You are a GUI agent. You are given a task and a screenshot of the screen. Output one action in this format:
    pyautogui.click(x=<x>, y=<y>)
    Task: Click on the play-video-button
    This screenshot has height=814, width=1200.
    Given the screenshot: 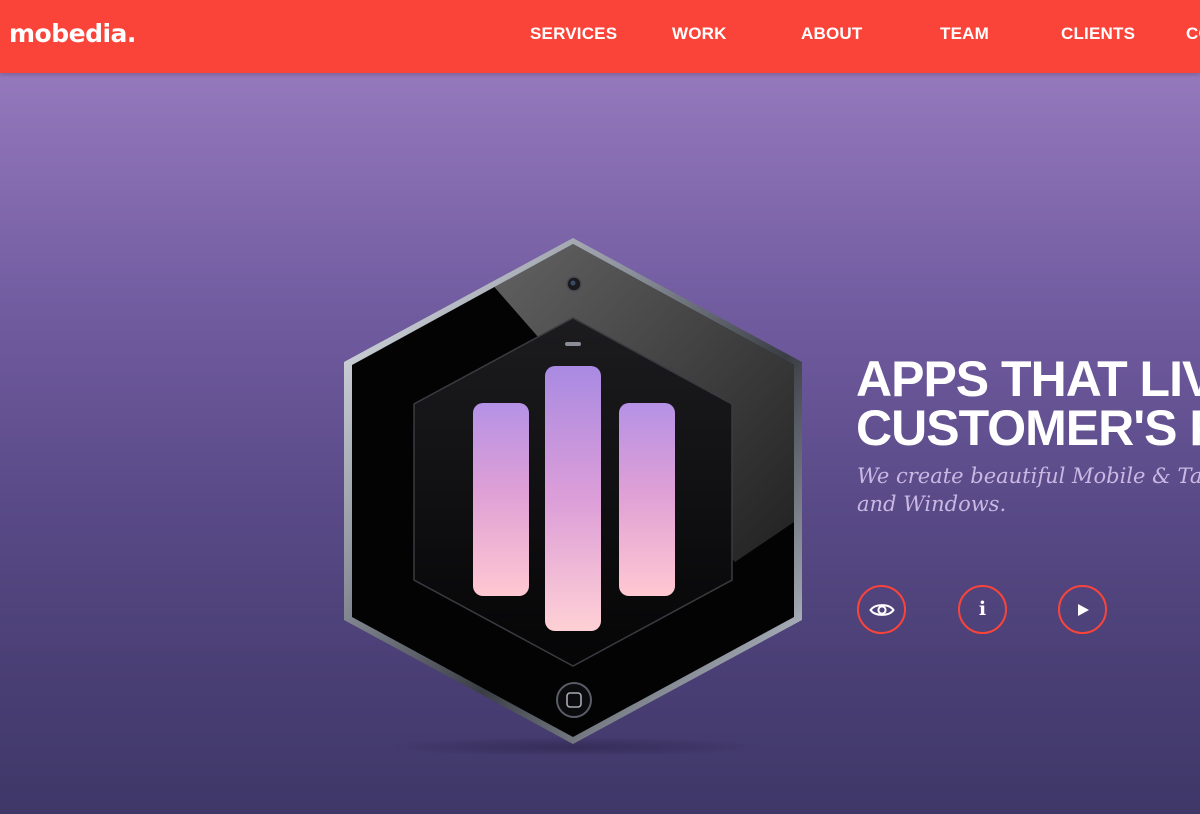 What is the action you would take?
    pyautogui.click(x=1082, y=609)
    